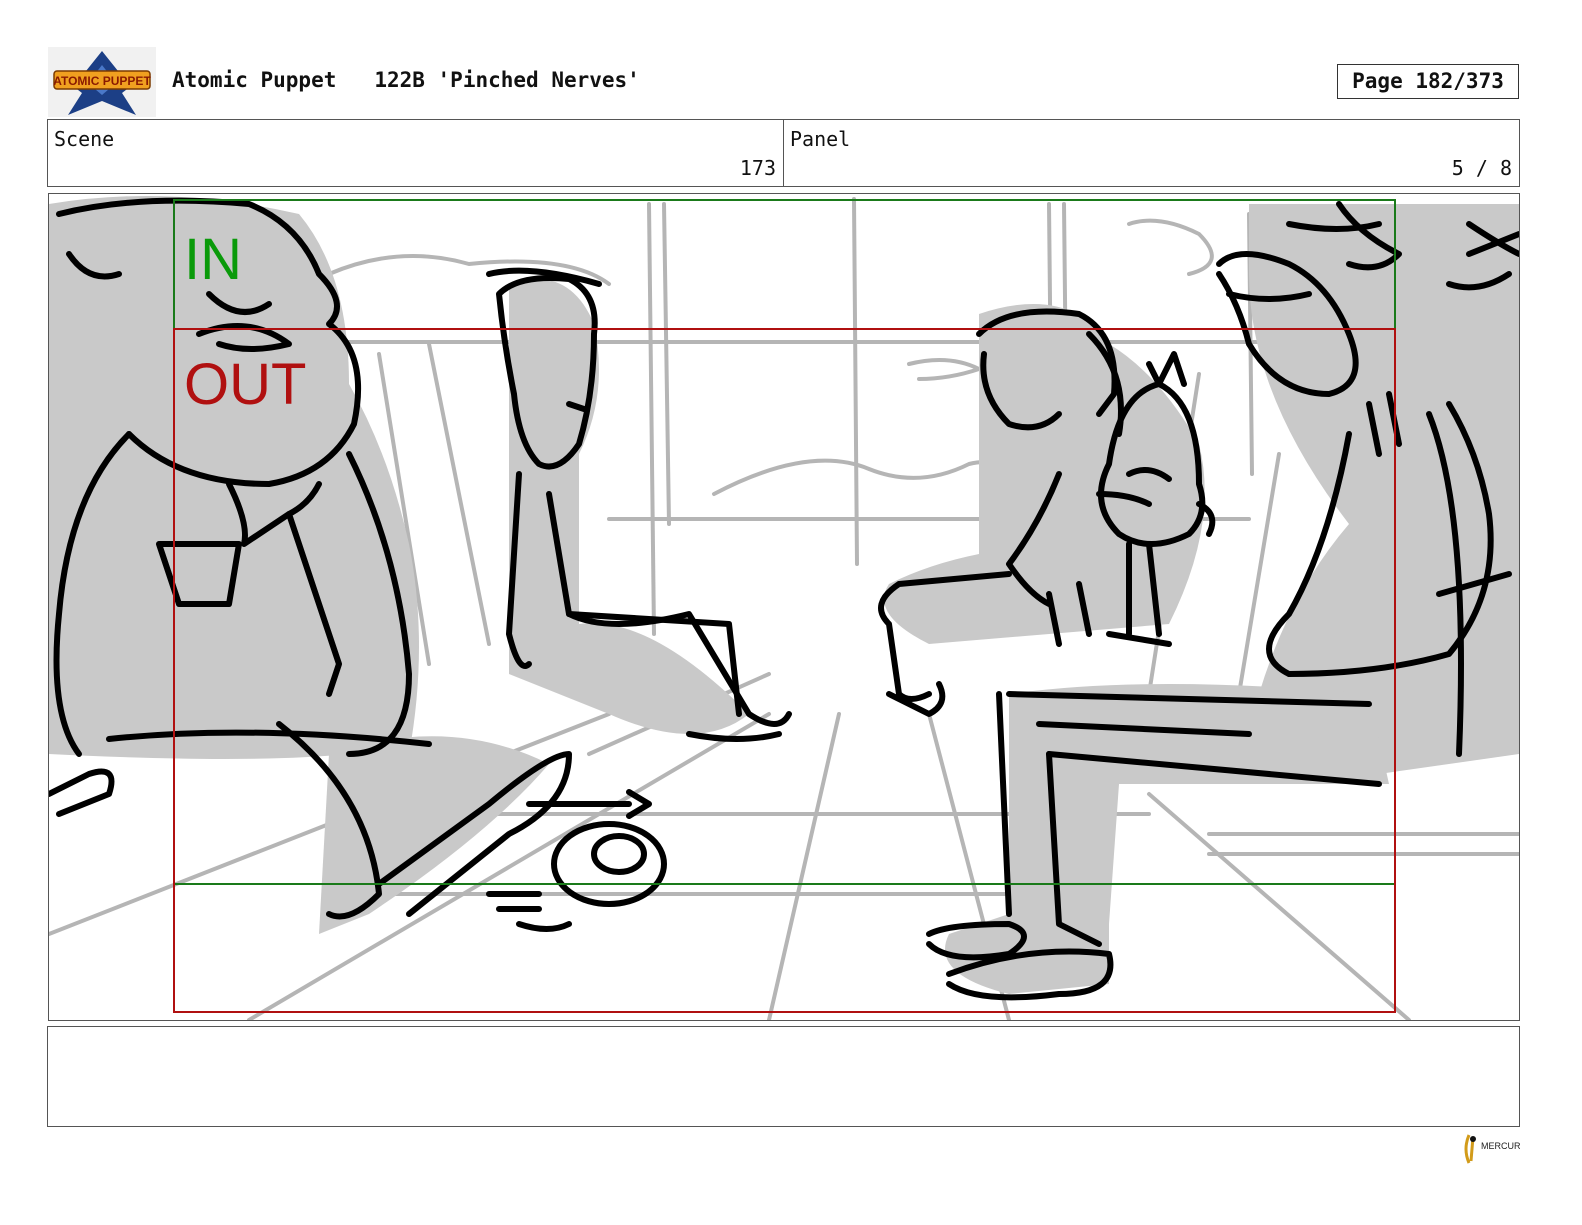 The height and width of the screenshot is (1225, 1582). I want to click on studio-logo: MERCURY, so click(1492, 1149).